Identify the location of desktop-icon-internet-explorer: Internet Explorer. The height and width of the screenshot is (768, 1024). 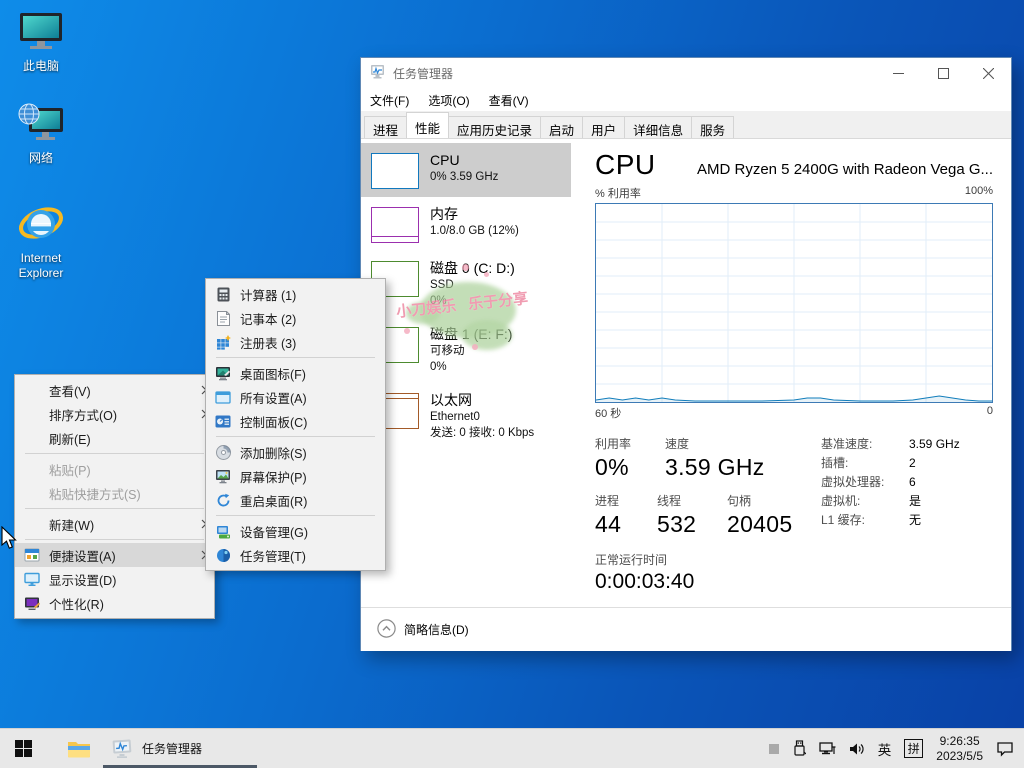
(41, 240).